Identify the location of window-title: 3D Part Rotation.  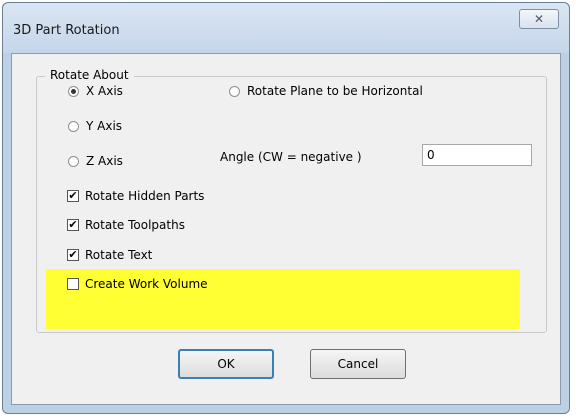
(66, 30).